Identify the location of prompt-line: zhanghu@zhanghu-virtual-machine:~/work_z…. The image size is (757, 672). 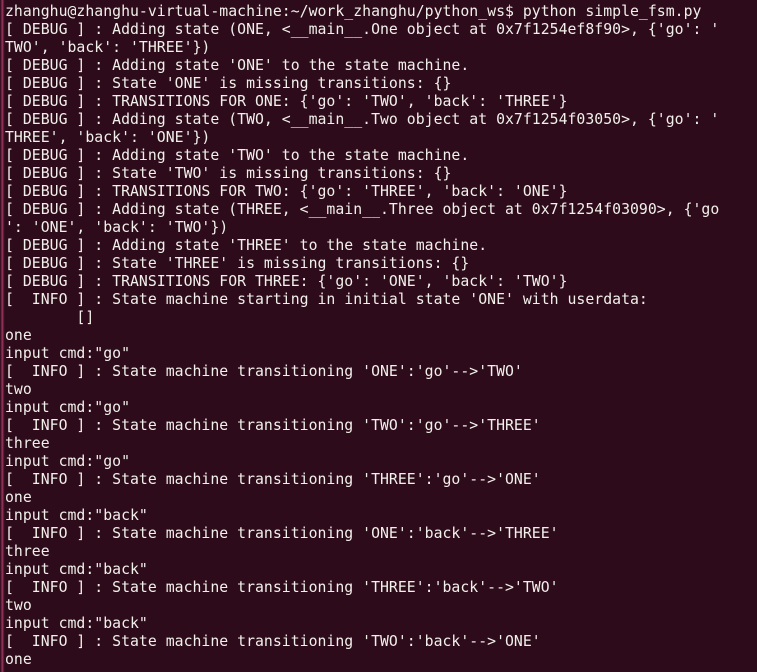
(353, 11).